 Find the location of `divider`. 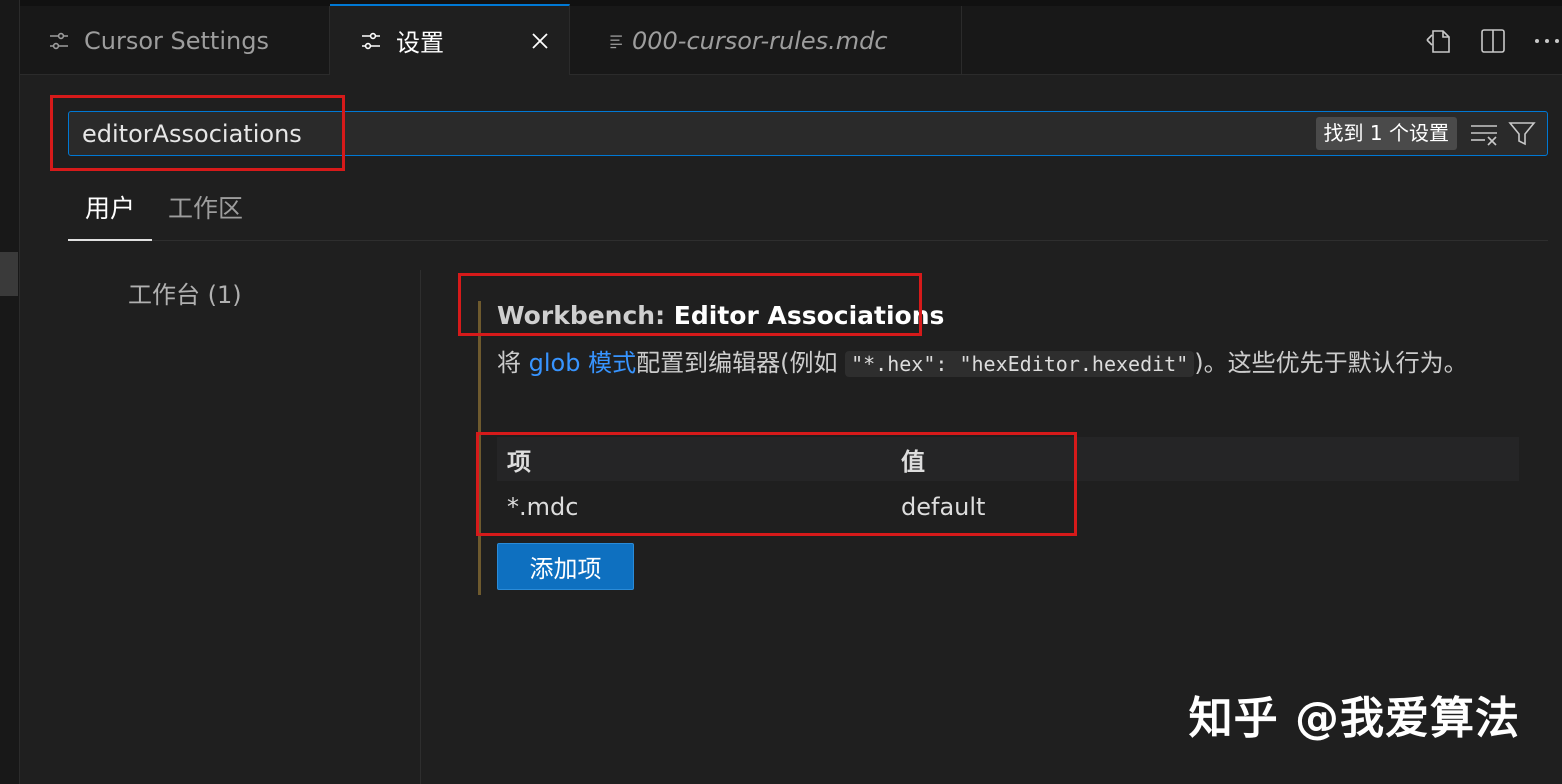

divider is located at coordinates (420, 527).